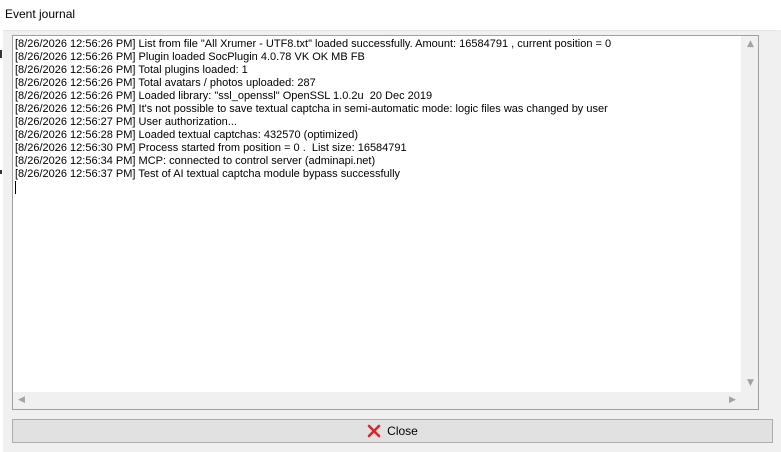  What do you see at coordinates (749, 400) in the screenshot?
I see `scrollbar-corner` at bounding box center [749, 400].